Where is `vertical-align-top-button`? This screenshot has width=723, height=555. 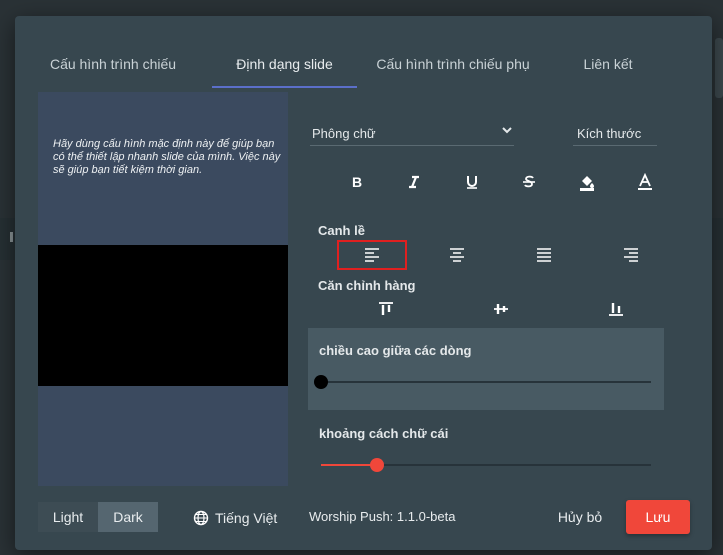
vertical-align-top-button is located at coordinates (386, 309).